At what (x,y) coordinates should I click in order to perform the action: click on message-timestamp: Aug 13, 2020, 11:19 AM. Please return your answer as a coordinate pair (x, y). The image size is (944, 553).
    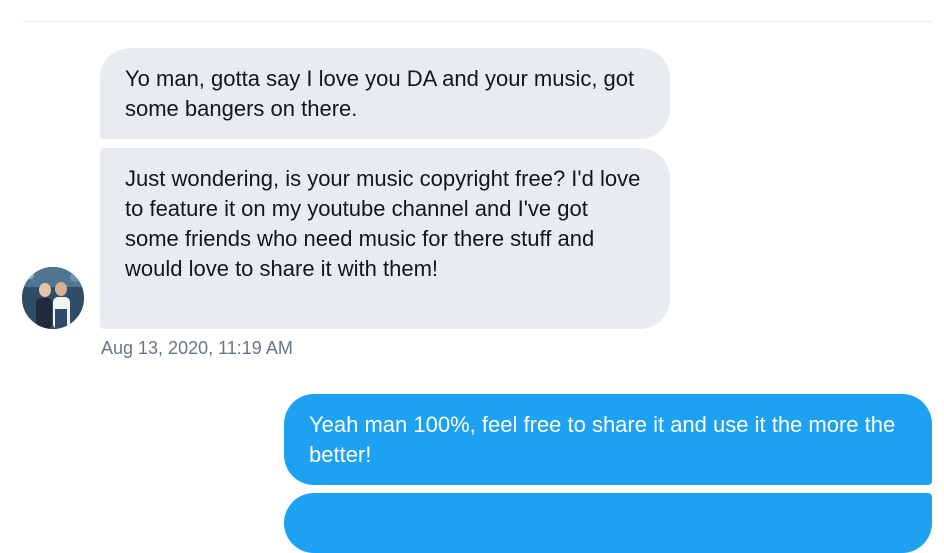
    Looking at the image, I should click on (197, 348).